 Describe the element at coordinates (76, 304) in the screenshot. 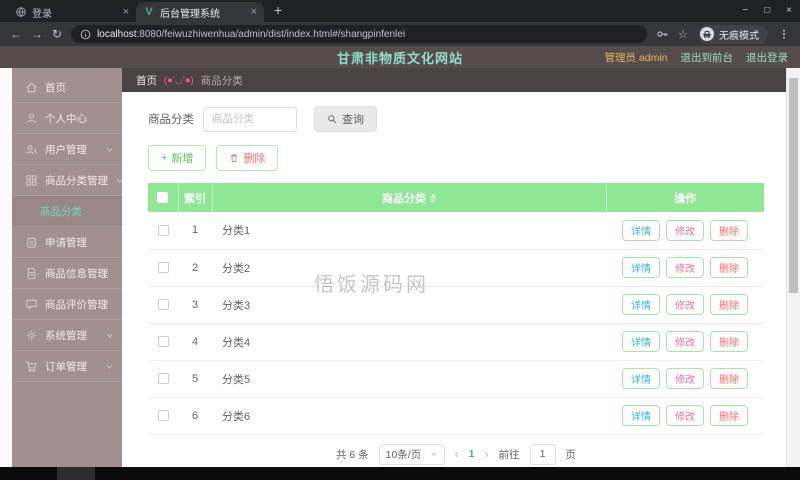

I see `sidebar-item-label: 商品评价管理` at that location.